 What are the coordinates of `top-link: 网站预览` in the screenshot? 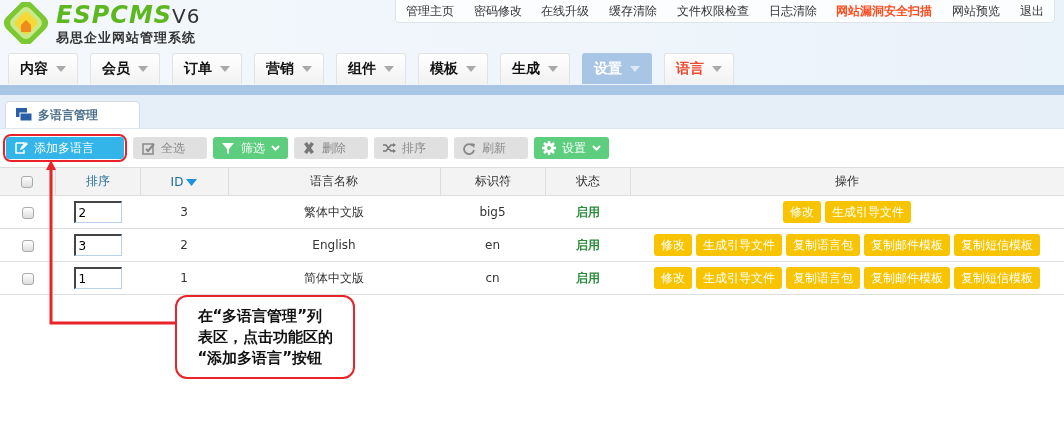 It's located at (976, 11).